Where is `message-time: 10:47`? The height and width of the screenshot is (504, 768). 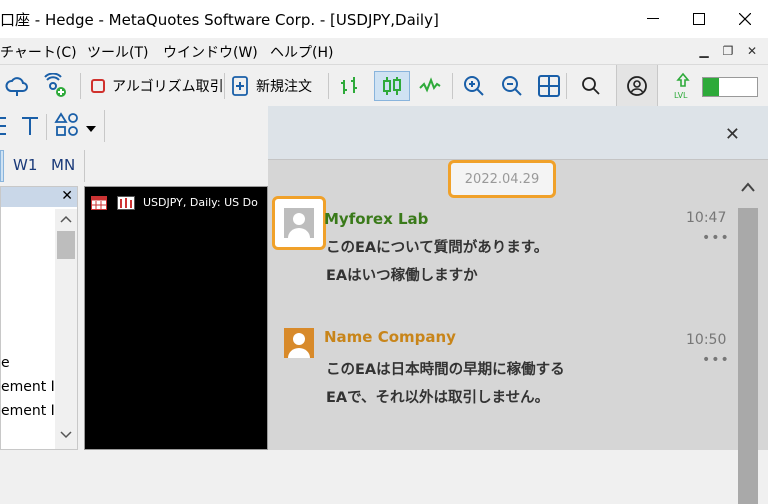 message-time: 10:47 is located at coordinates (706, 218).